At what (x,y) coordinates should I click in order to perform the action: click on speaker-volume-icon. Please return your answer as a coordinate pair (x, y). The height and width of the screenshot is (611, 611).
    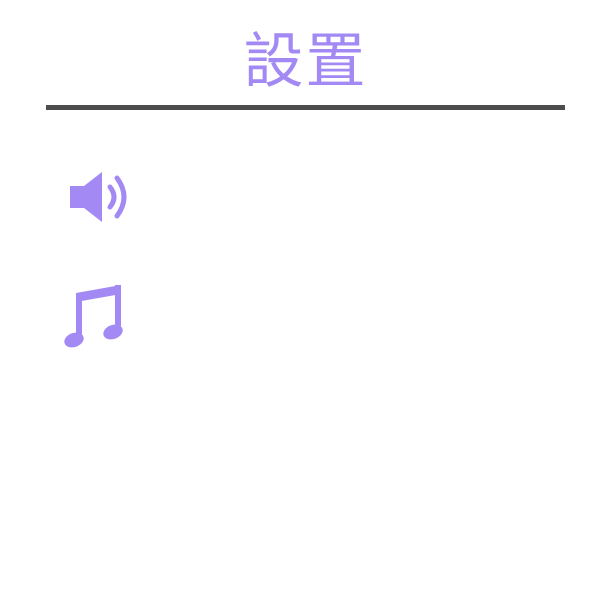
    Looking at the image, I should click on (98, 197).